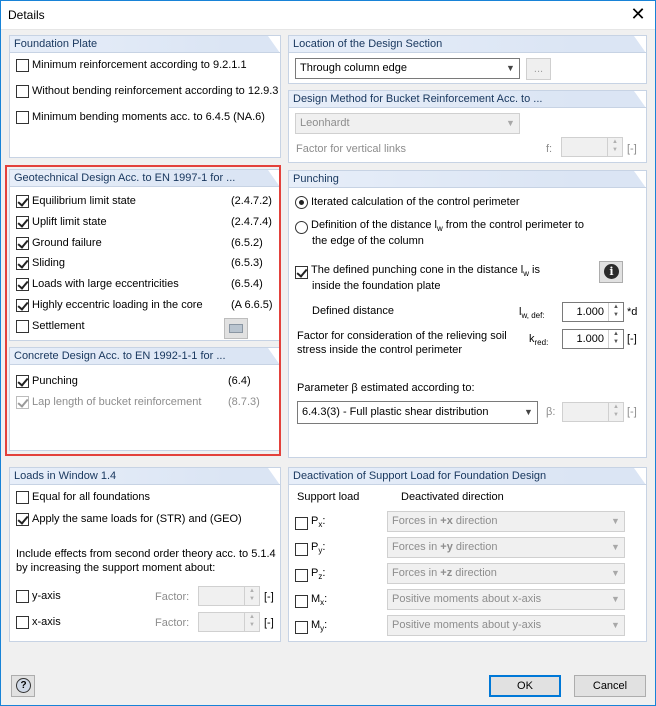 This screenshot has width=656, height=706. I want to click on sliding-checkbox, so click(22, 263).